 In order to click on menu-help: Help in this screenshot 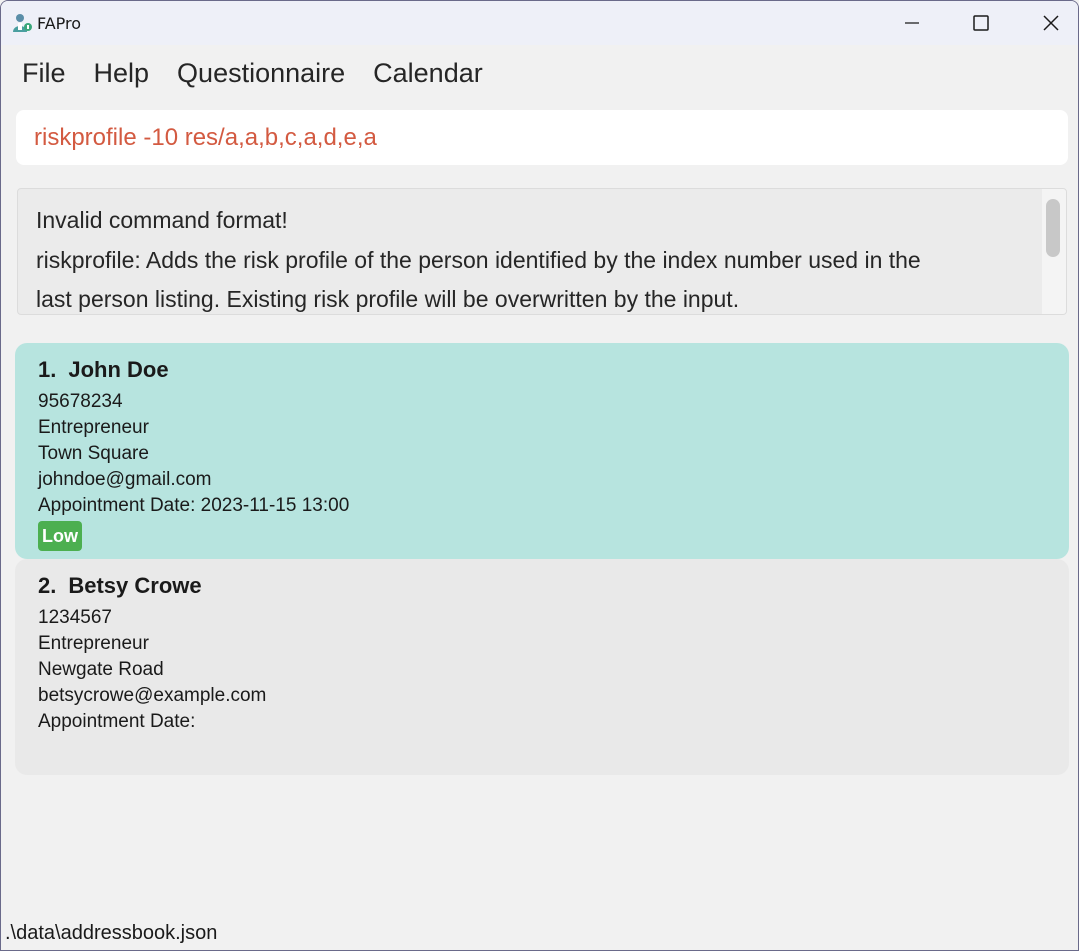, I will do `click(122, 73)`.